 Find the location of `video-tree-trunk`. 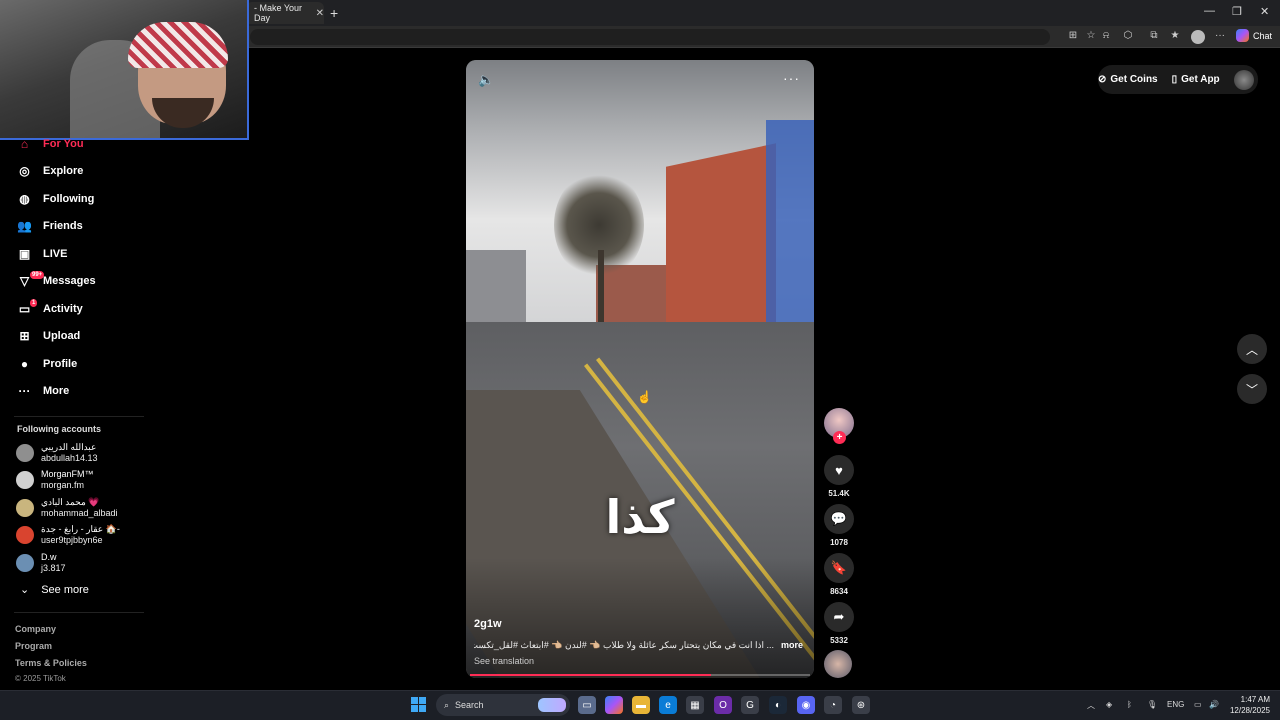

video-tree-trunk is located at coordinates (601, 290).